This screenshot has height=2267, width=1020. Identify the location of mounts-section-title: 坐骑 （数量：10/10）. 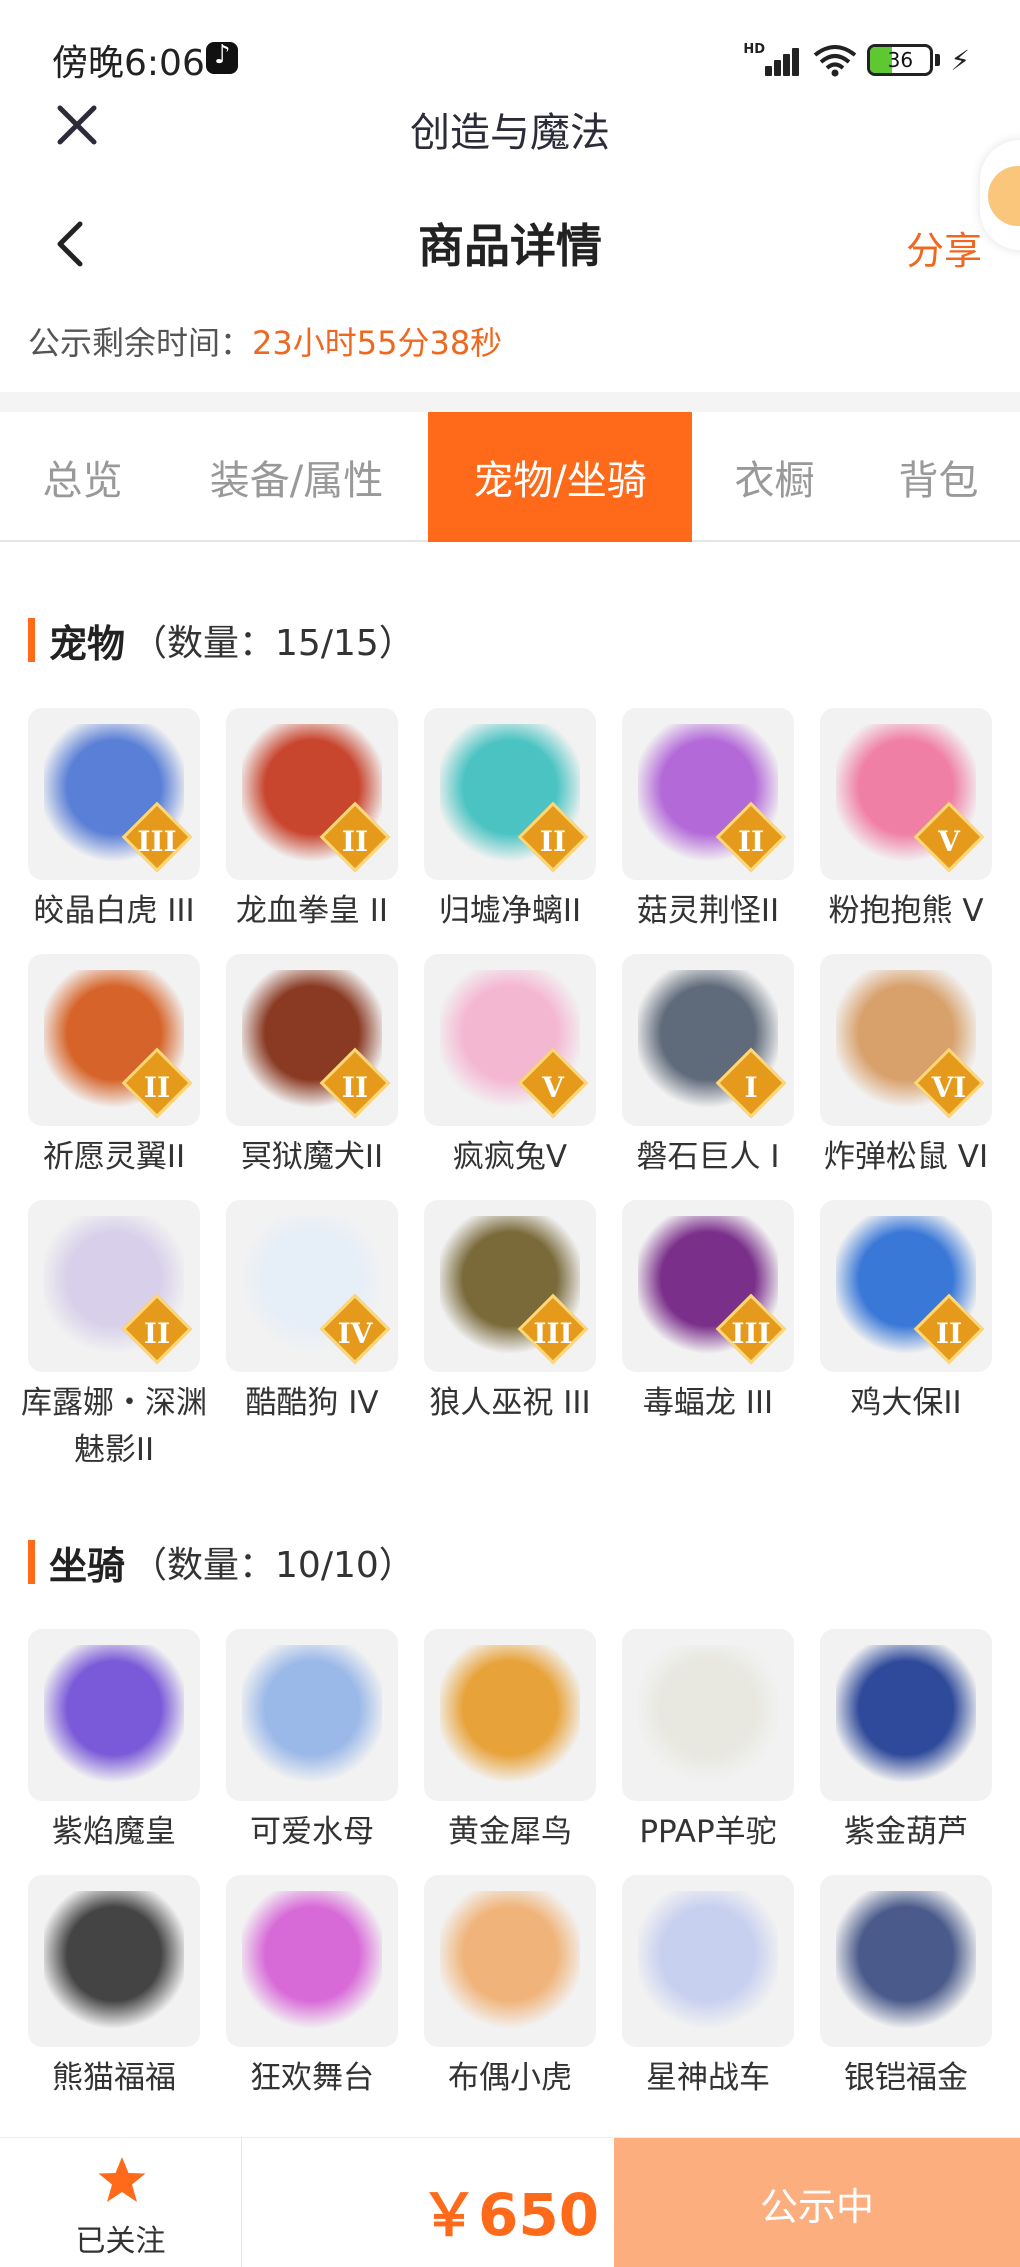
(221, 1562).